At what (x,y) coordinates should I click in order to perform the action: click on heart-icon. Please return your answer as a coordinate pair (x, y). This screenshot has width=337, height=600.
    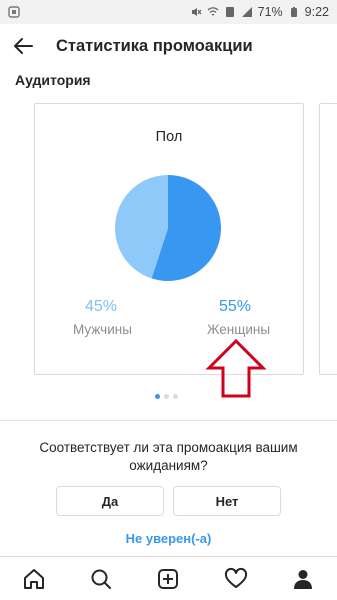
    Looking at the image, I should click on (235, 577).